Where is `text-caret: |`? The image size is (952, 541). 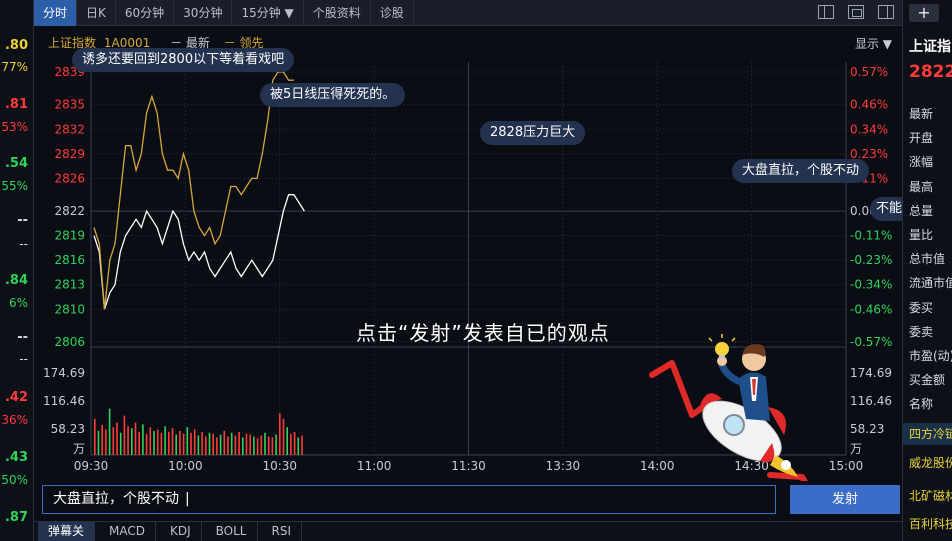
text-caret: | is located at coordinates (187, 499).